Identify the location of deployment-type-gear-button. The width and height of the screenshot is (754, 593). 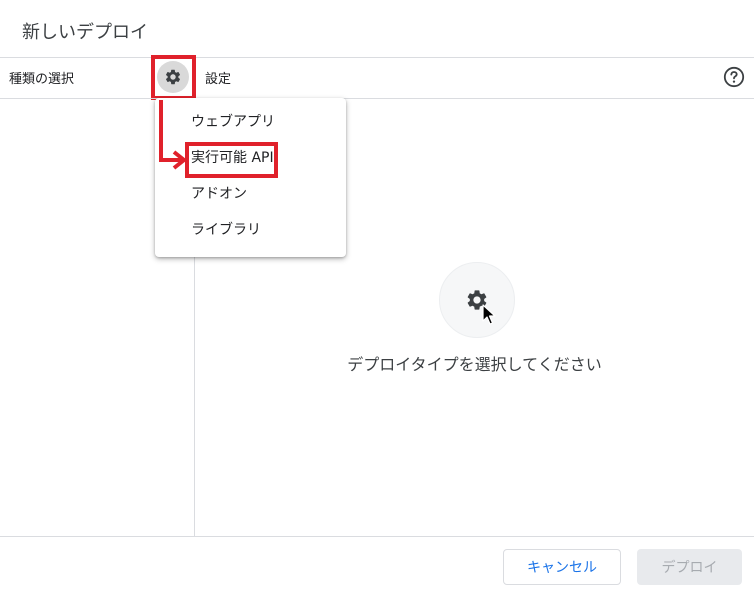
(173, 77).